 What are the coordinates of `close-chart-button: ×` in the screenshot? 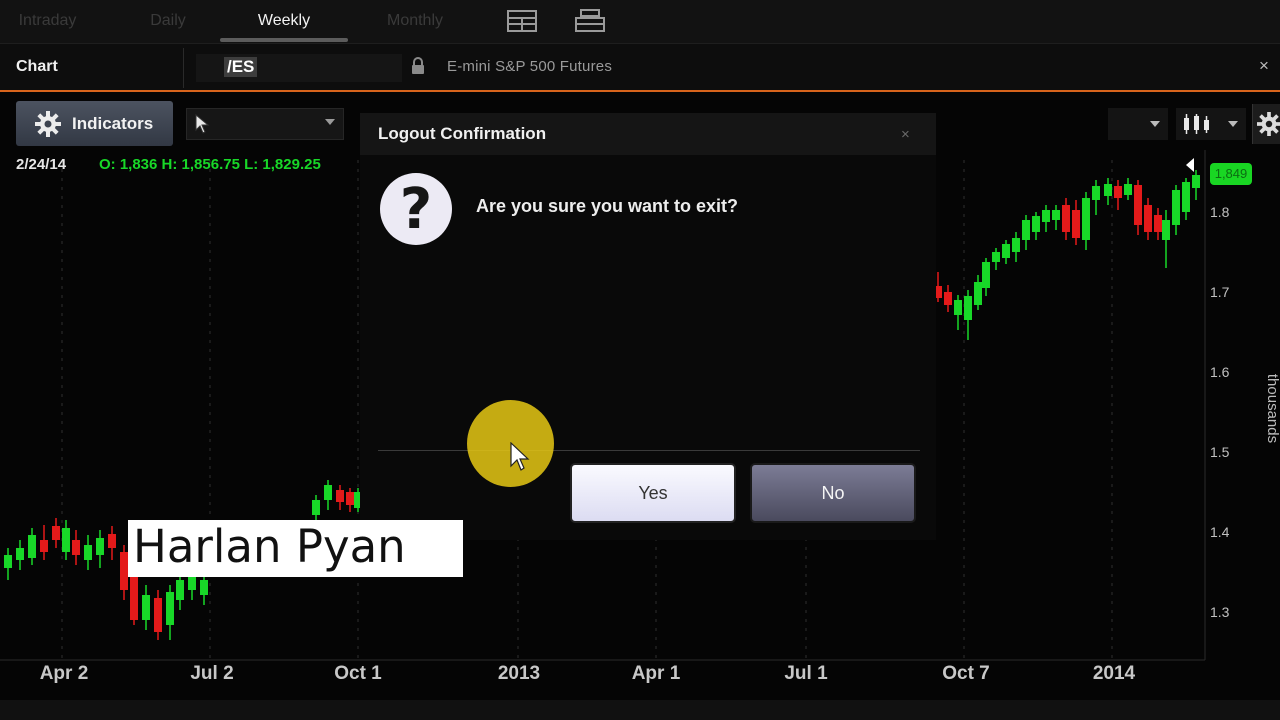 It's located at (1264, 66).